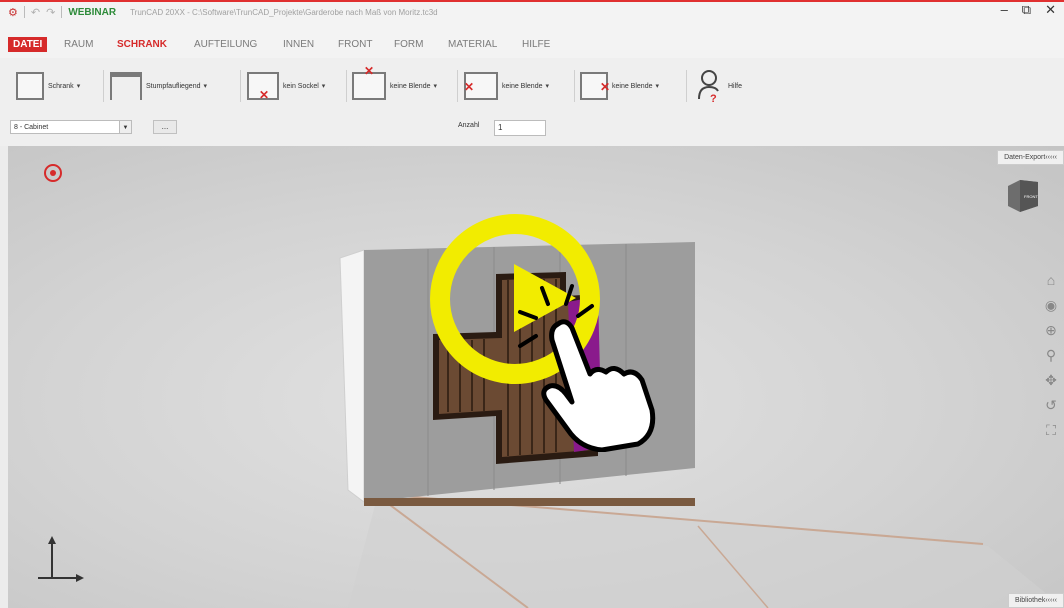 This screenshot has width=1064, height=608. I want to click on hilfe-button: ? Hilfe, so click(719, 86).